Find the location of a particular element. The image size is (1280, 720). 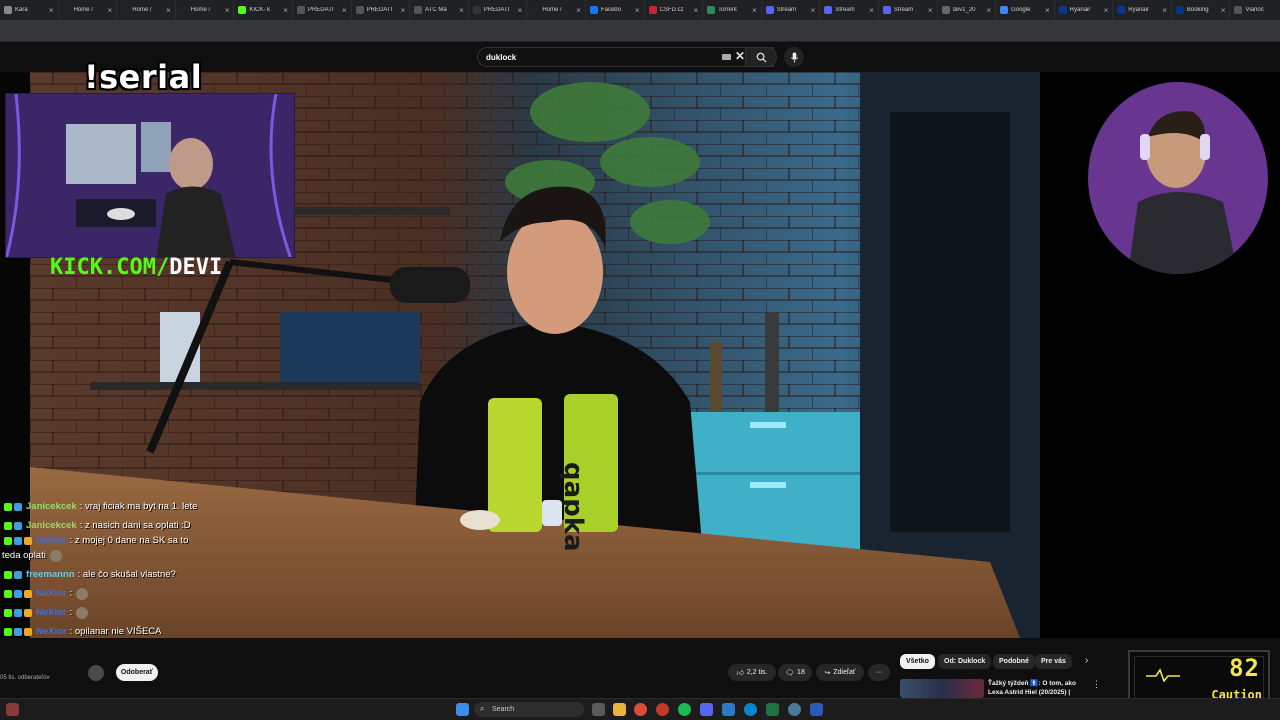

windows-start-icon is located at coordinates (462, 709).